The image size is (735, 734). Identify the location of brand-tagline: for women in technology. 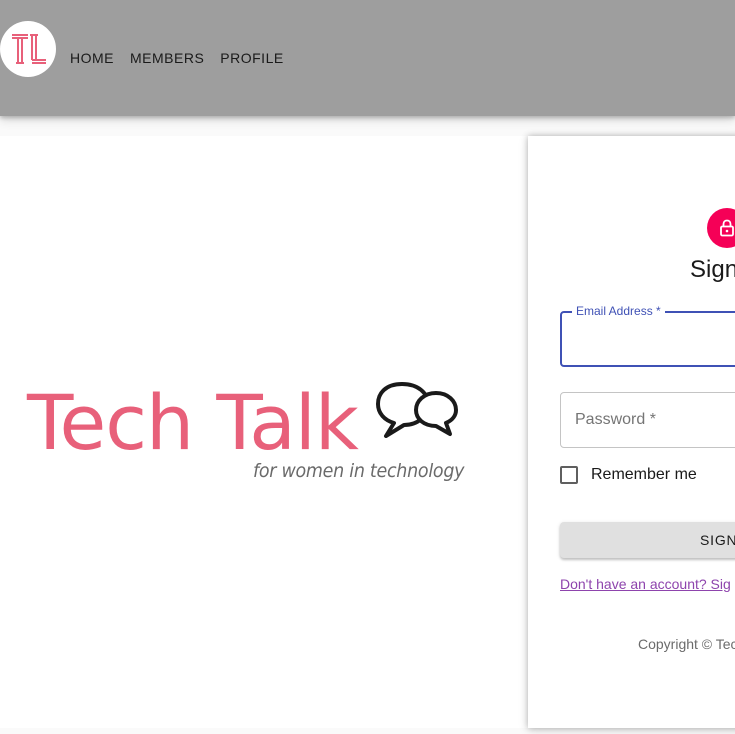
(359, 471).